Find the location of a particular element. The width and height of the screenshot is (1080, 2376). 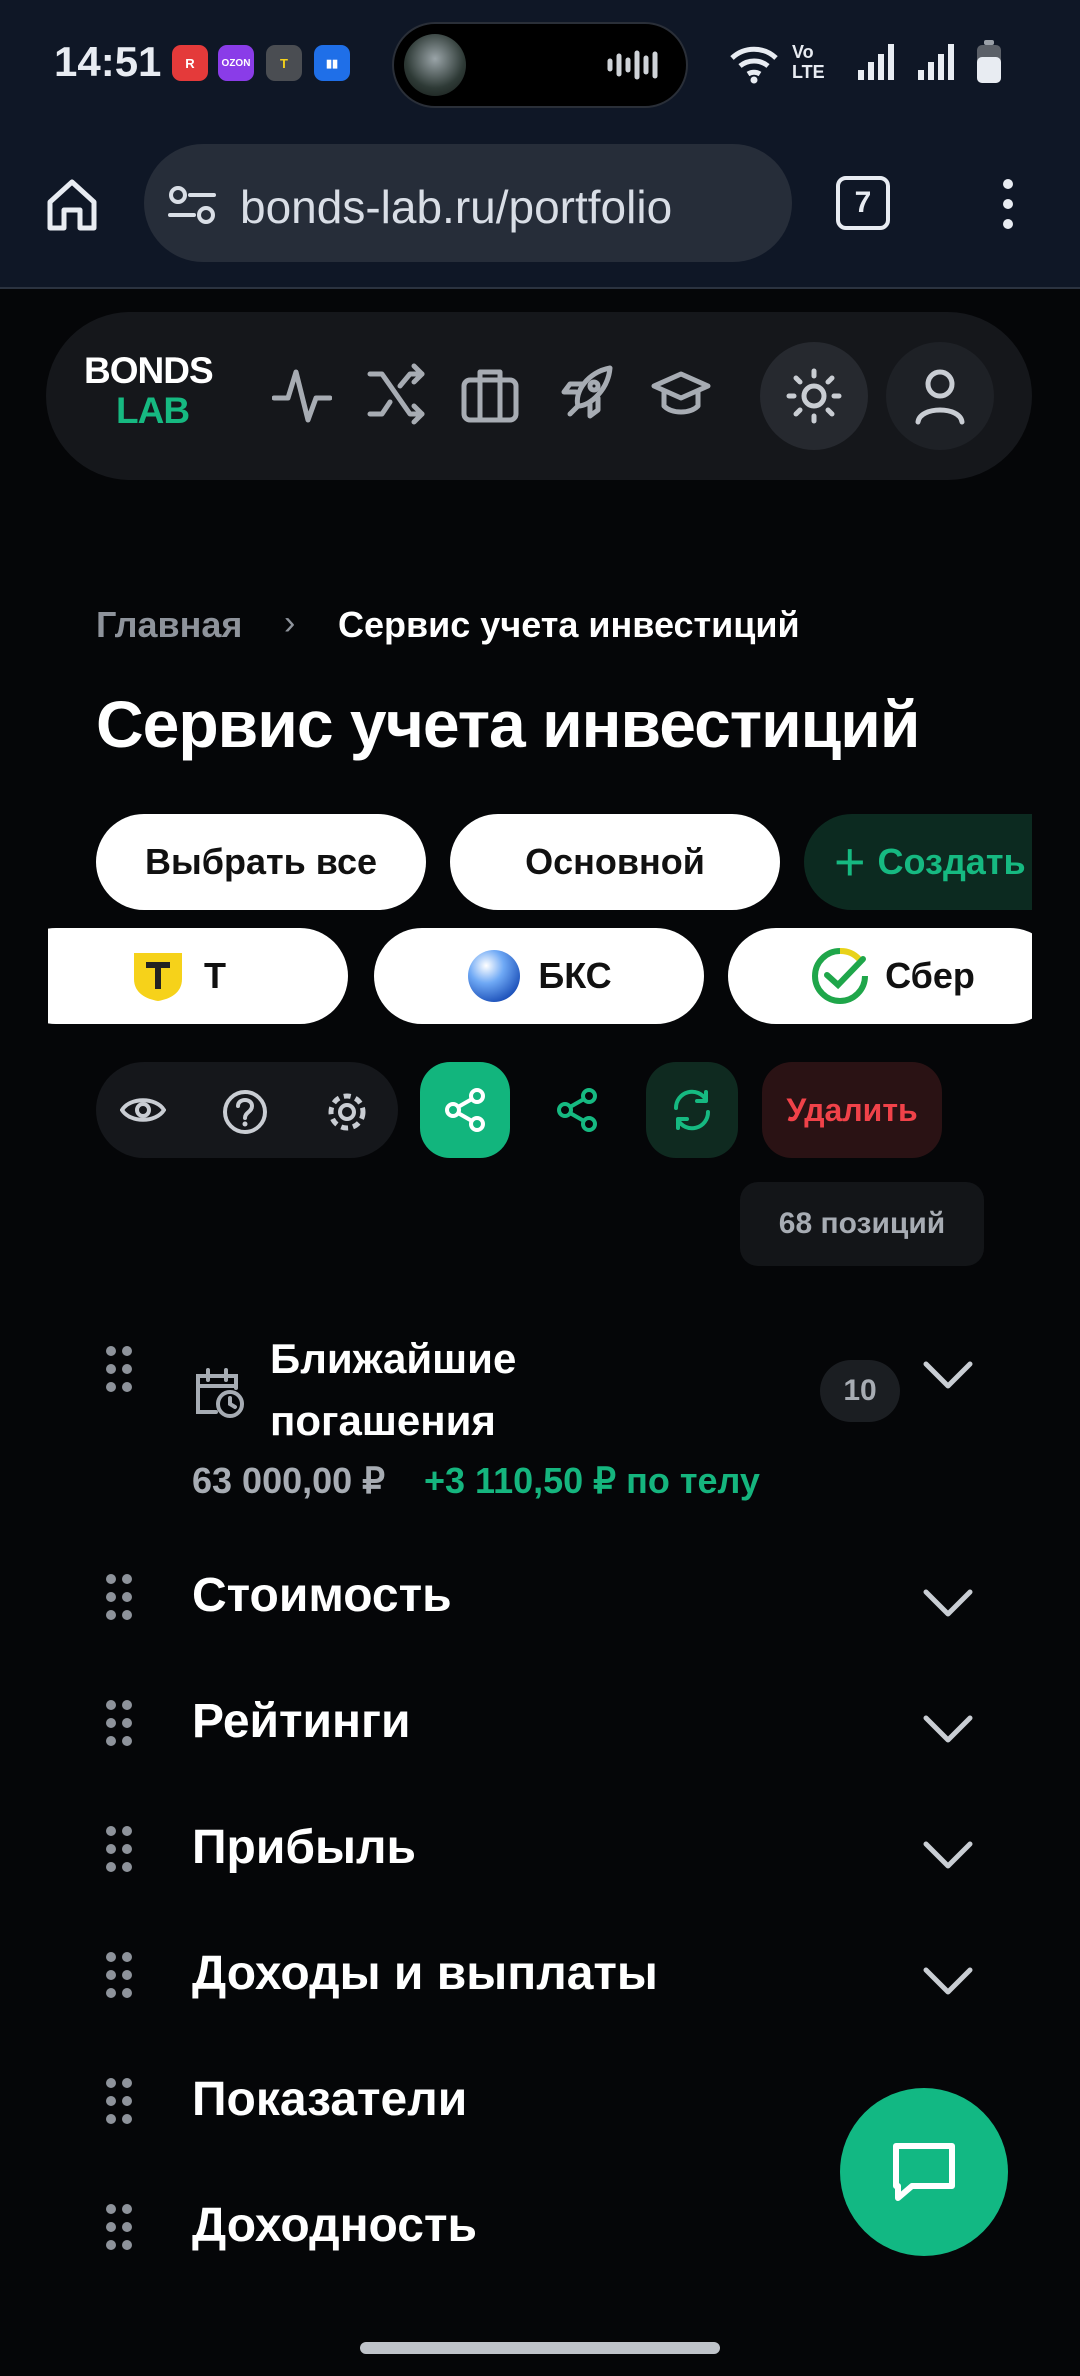

share-link-button is located at coordinates (577, 1110).